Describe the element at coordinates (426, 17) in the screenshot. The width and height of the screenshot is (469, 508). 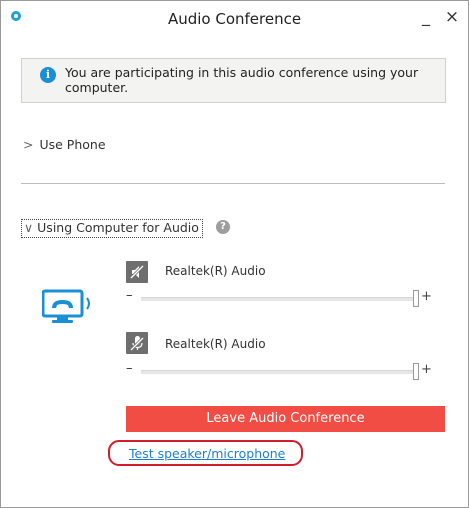
I see `minimize-button: _` at that location.